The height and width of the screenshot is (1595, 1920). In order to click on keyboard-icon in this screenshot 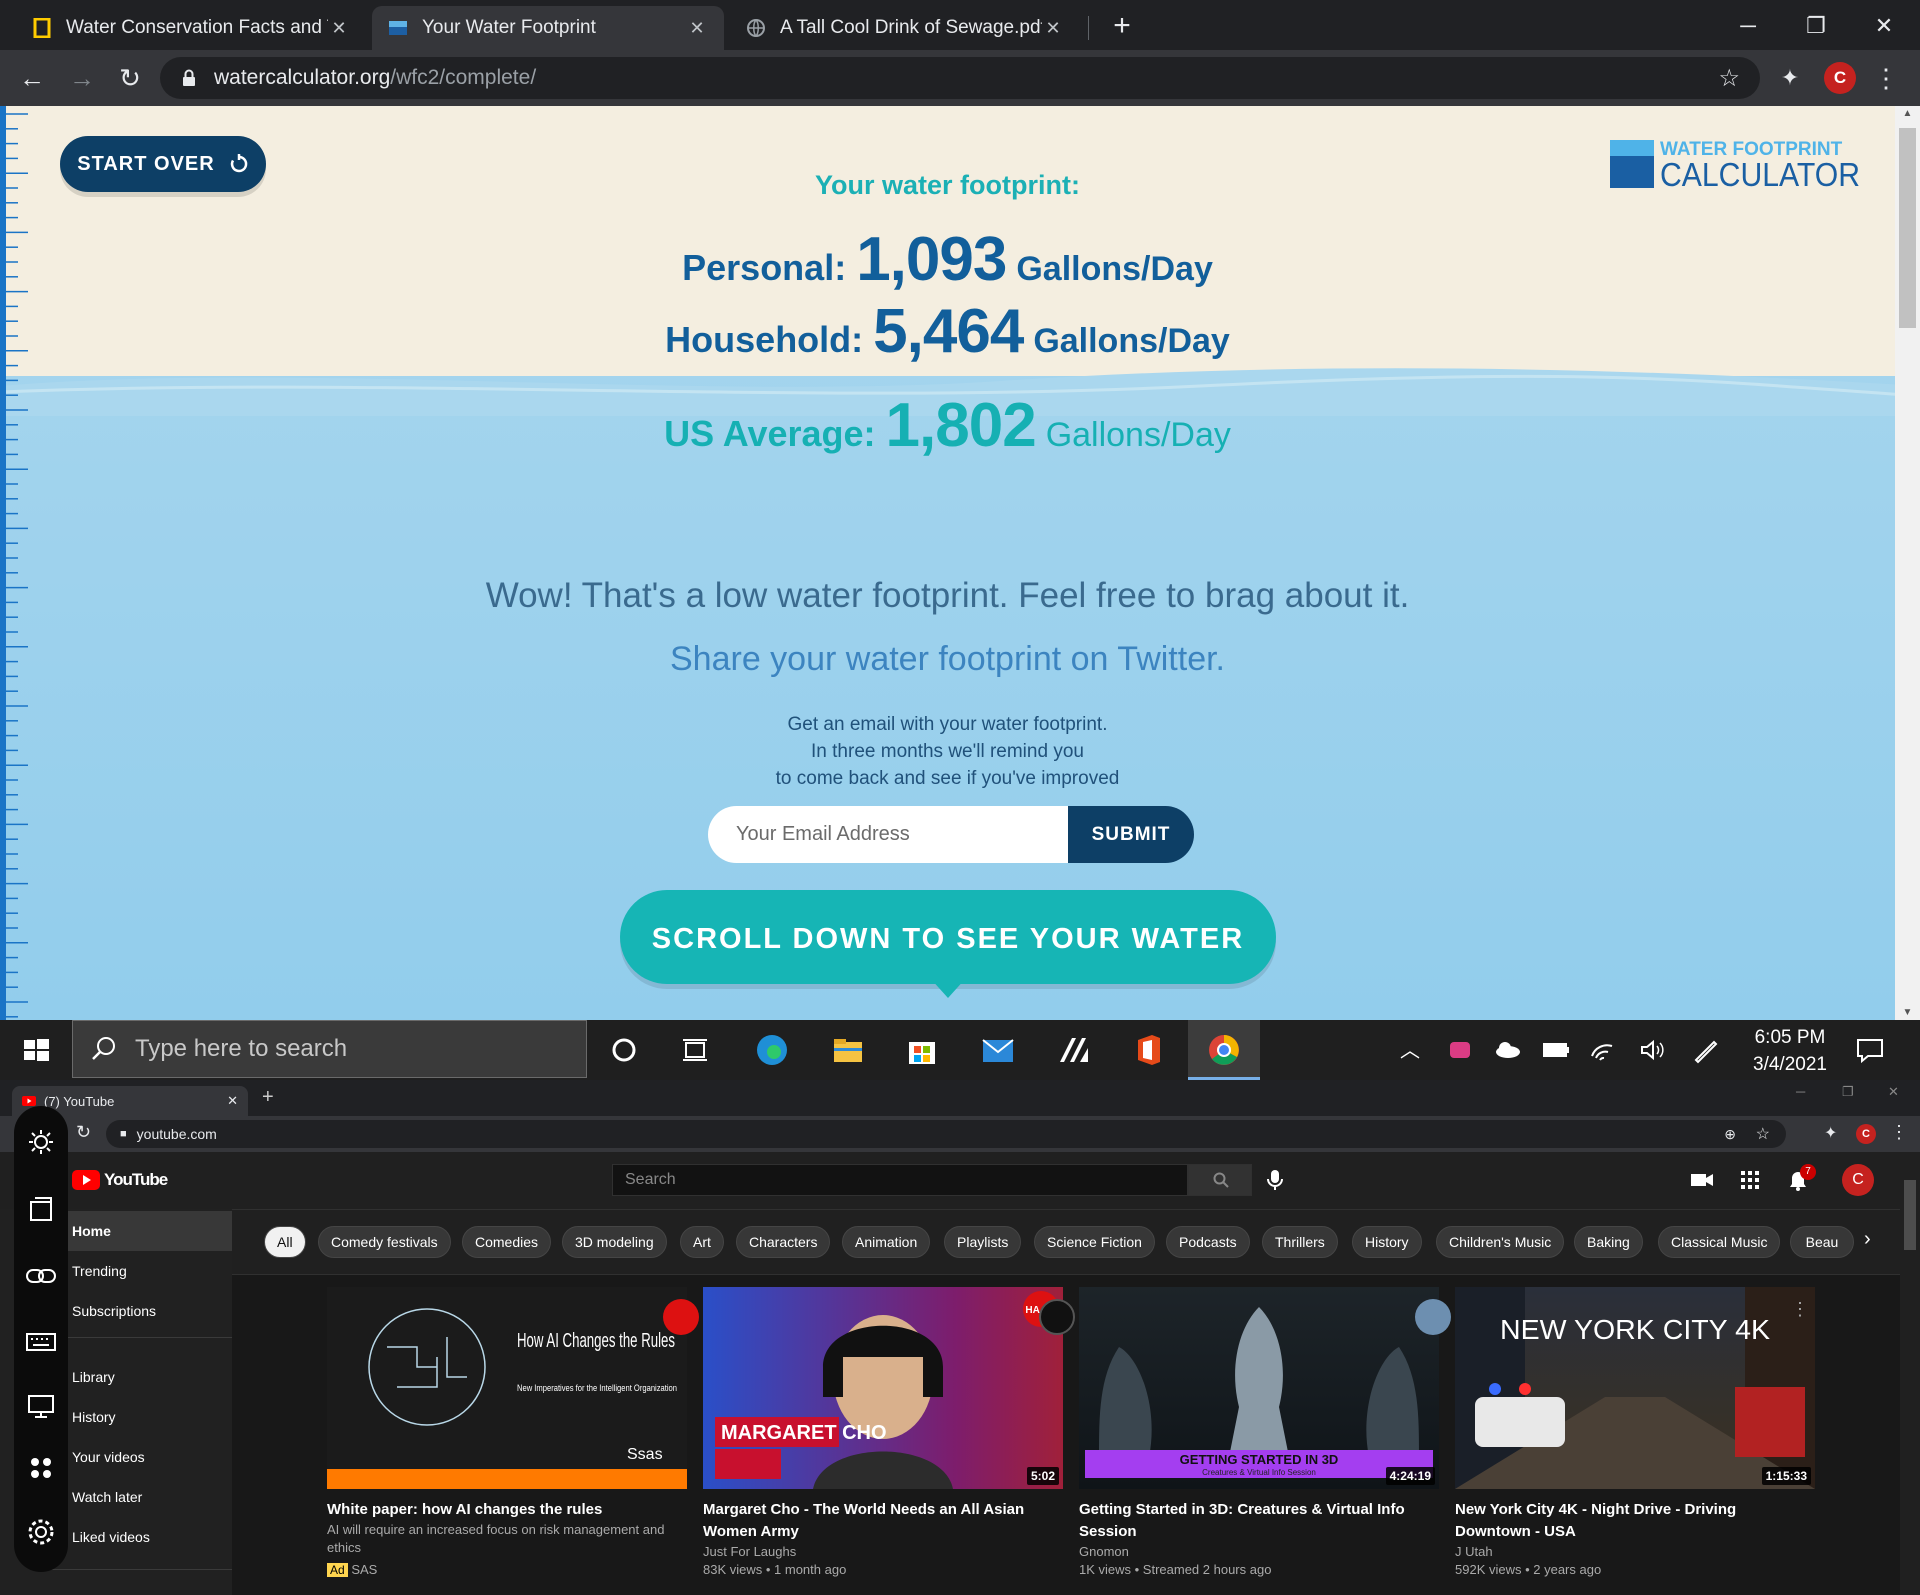, I will do `click(41, 1342)`.